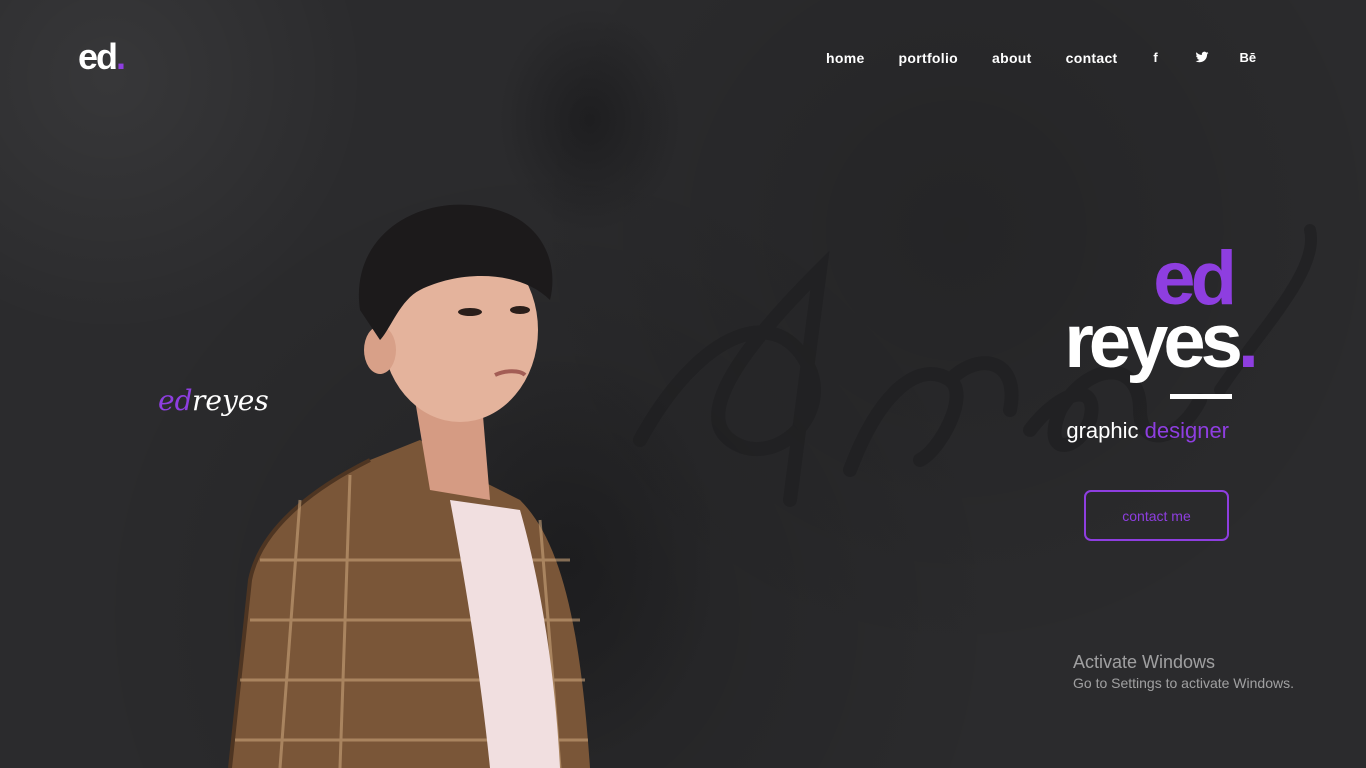 This screenshot has width=1366, height=768. I want to click on behance-icon: Bē, so click(1248, 58).